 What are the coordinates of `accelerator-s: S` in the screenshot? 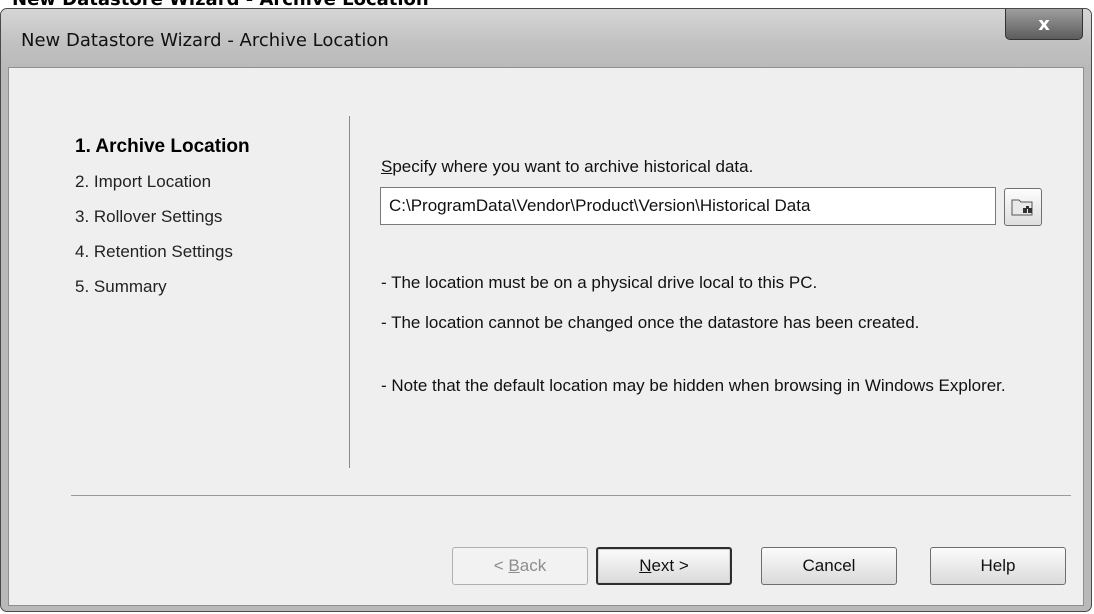 It's located at (387, 166).